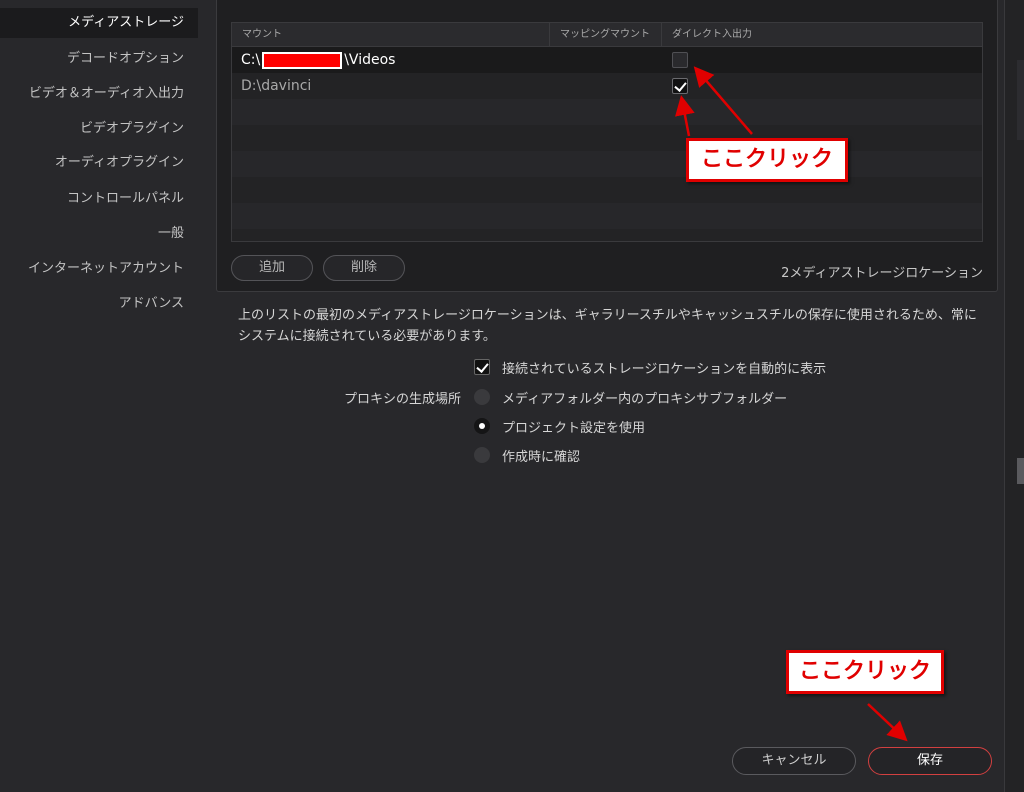 The image size is (1024, 792). What do you see at coordinates (99, 23) in the screenshot?
I see `sidebar-item-media-storage: メディアストレージ` at bounding box center [99, 23].